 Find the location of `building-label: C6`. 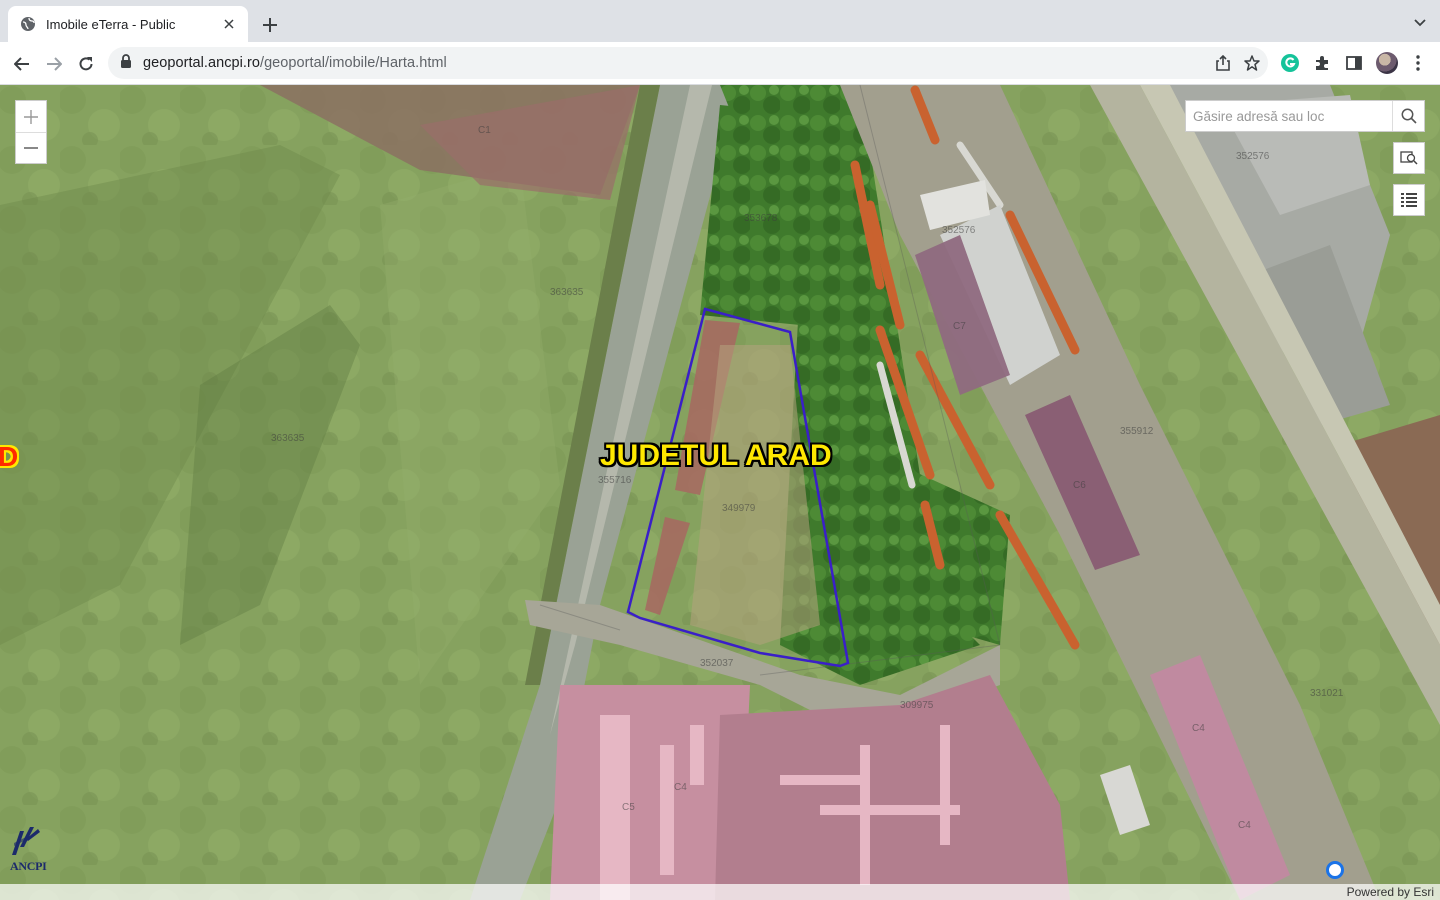

building-label: C6 is located at coordinates (1079, 485).